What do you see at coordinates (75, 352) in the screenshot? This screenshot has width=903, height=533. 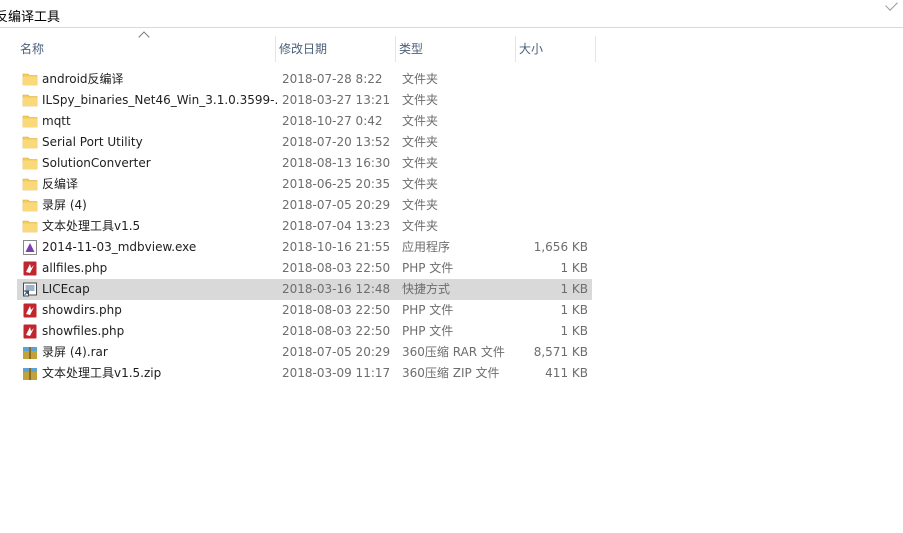 I see `file-name: 录屏 (4).rar` at bounding box center [75, 352].